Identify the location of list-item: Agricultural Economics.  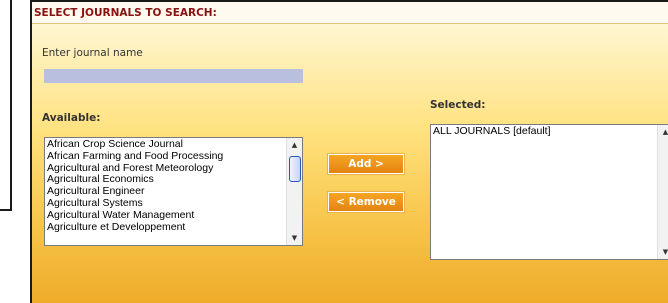
(165, 180).